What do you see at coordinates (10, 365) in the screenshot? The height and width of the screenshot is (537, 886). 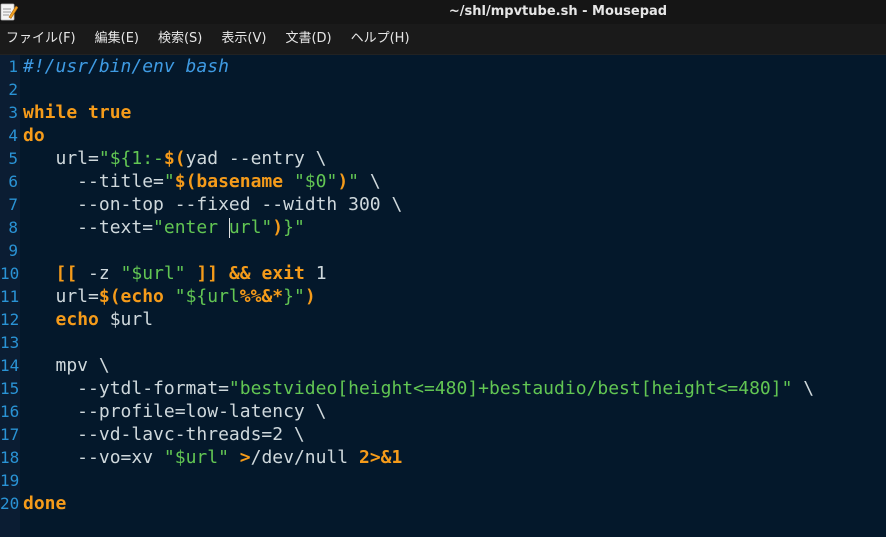 I see `line-number: 14` at bounding box center [10, 365].